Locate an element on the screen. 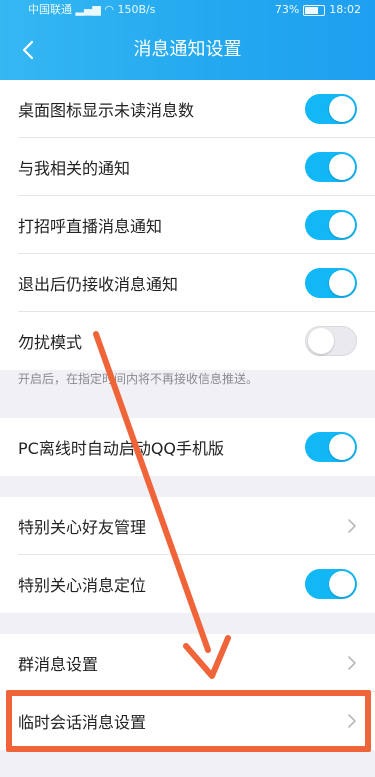 Image resolution: width=375 pixels, height=777 pixels. setting-row-unread-badge: 桌面图标显示未读消息数 is located at coordinates (187, 109).